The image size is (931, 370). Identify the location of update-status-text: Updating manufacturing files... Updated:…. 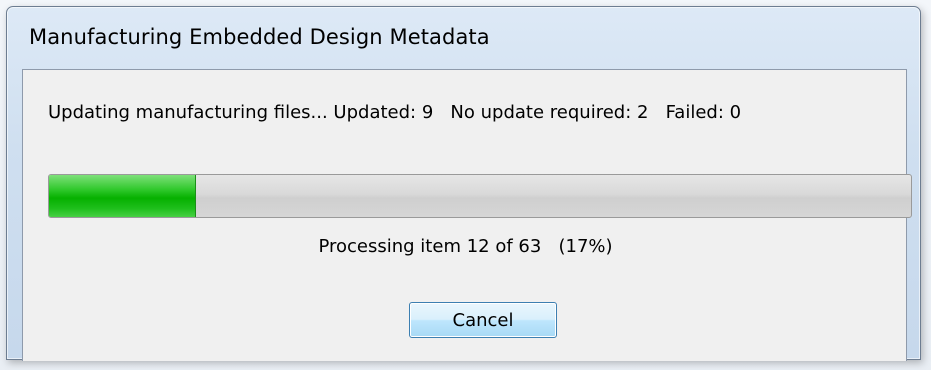
(395, 112).